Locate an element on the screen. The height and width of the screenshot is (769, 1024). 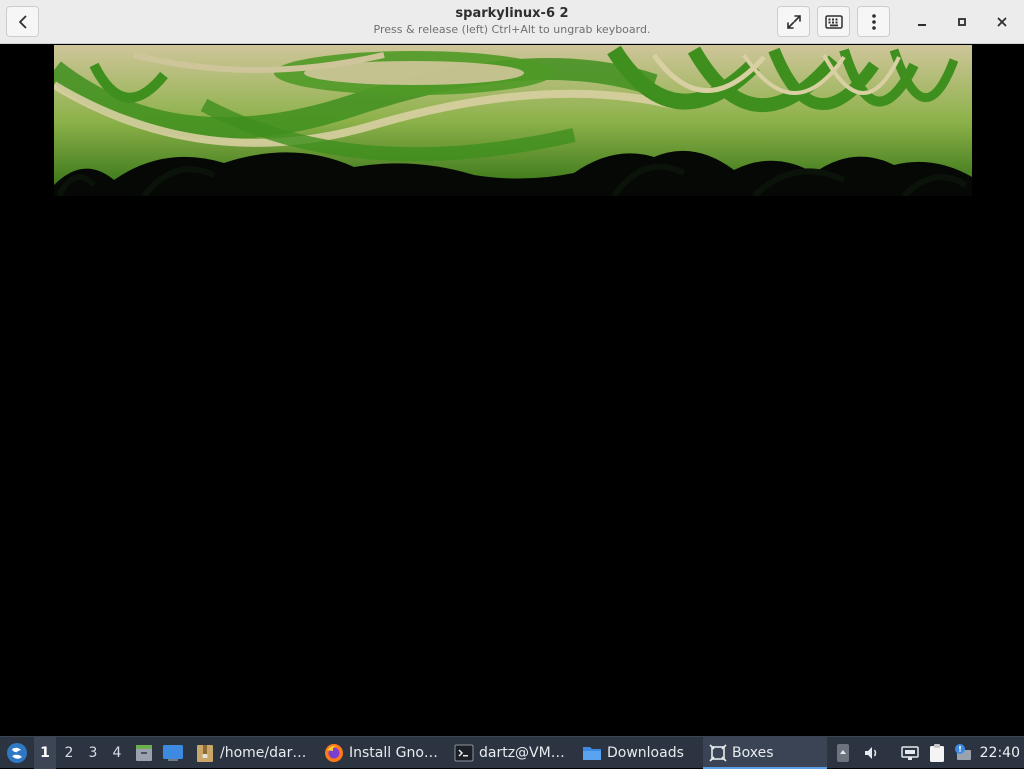
window-title: sparkylinux-6 2 is located at coordinates (512, 13).